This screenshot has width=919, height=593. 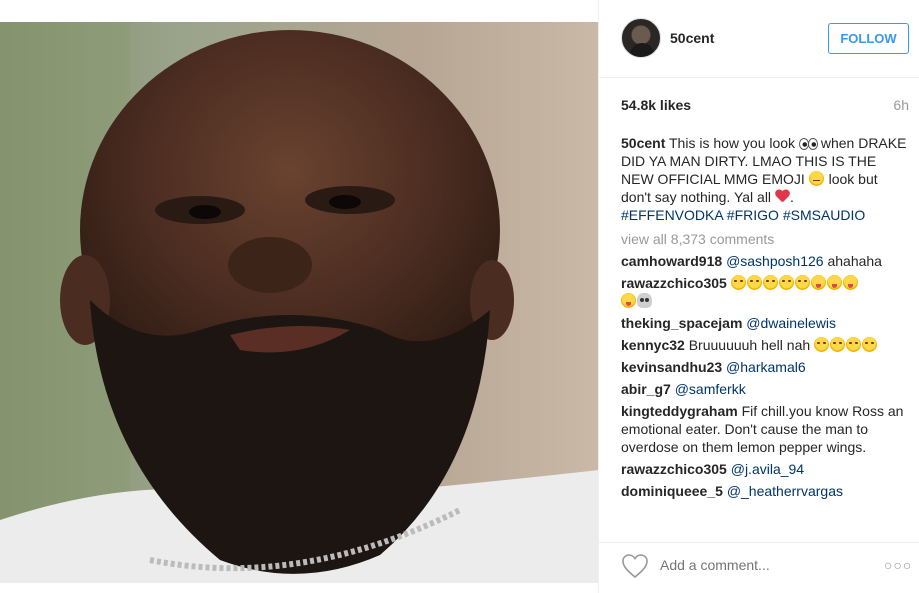 I want to click on likes-row: 54.8k likes 6h, so click(x=765, y=106).